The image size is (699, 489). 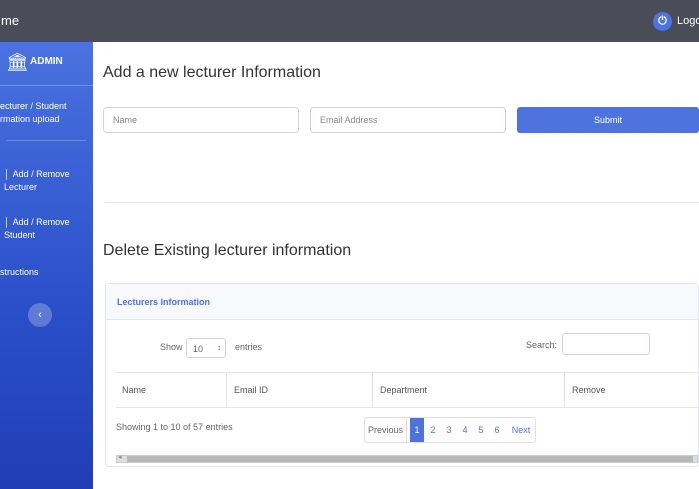 I want to click on pagination-next: Next, so click(x=521, y=430).